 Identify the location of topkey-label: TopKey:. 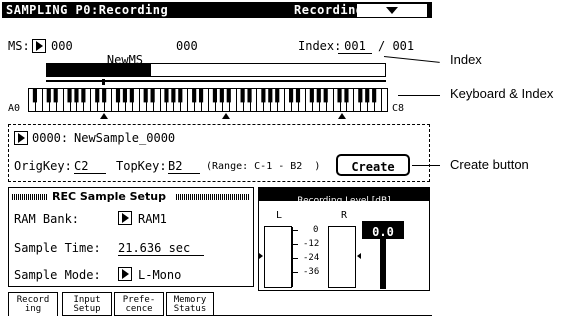
(141, 166).